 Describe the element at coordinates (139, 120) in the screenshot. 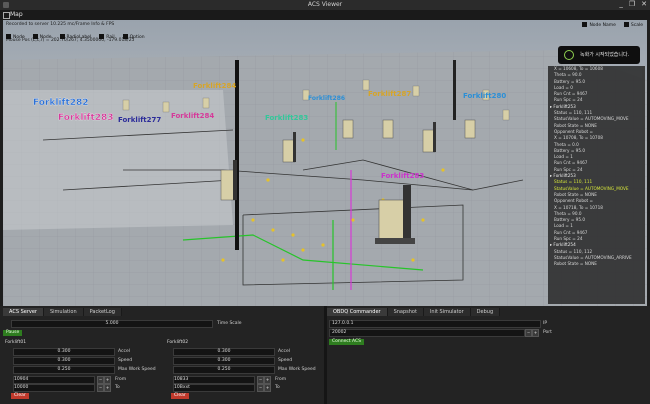

I see `forklift-label: Forklift277` at that location.